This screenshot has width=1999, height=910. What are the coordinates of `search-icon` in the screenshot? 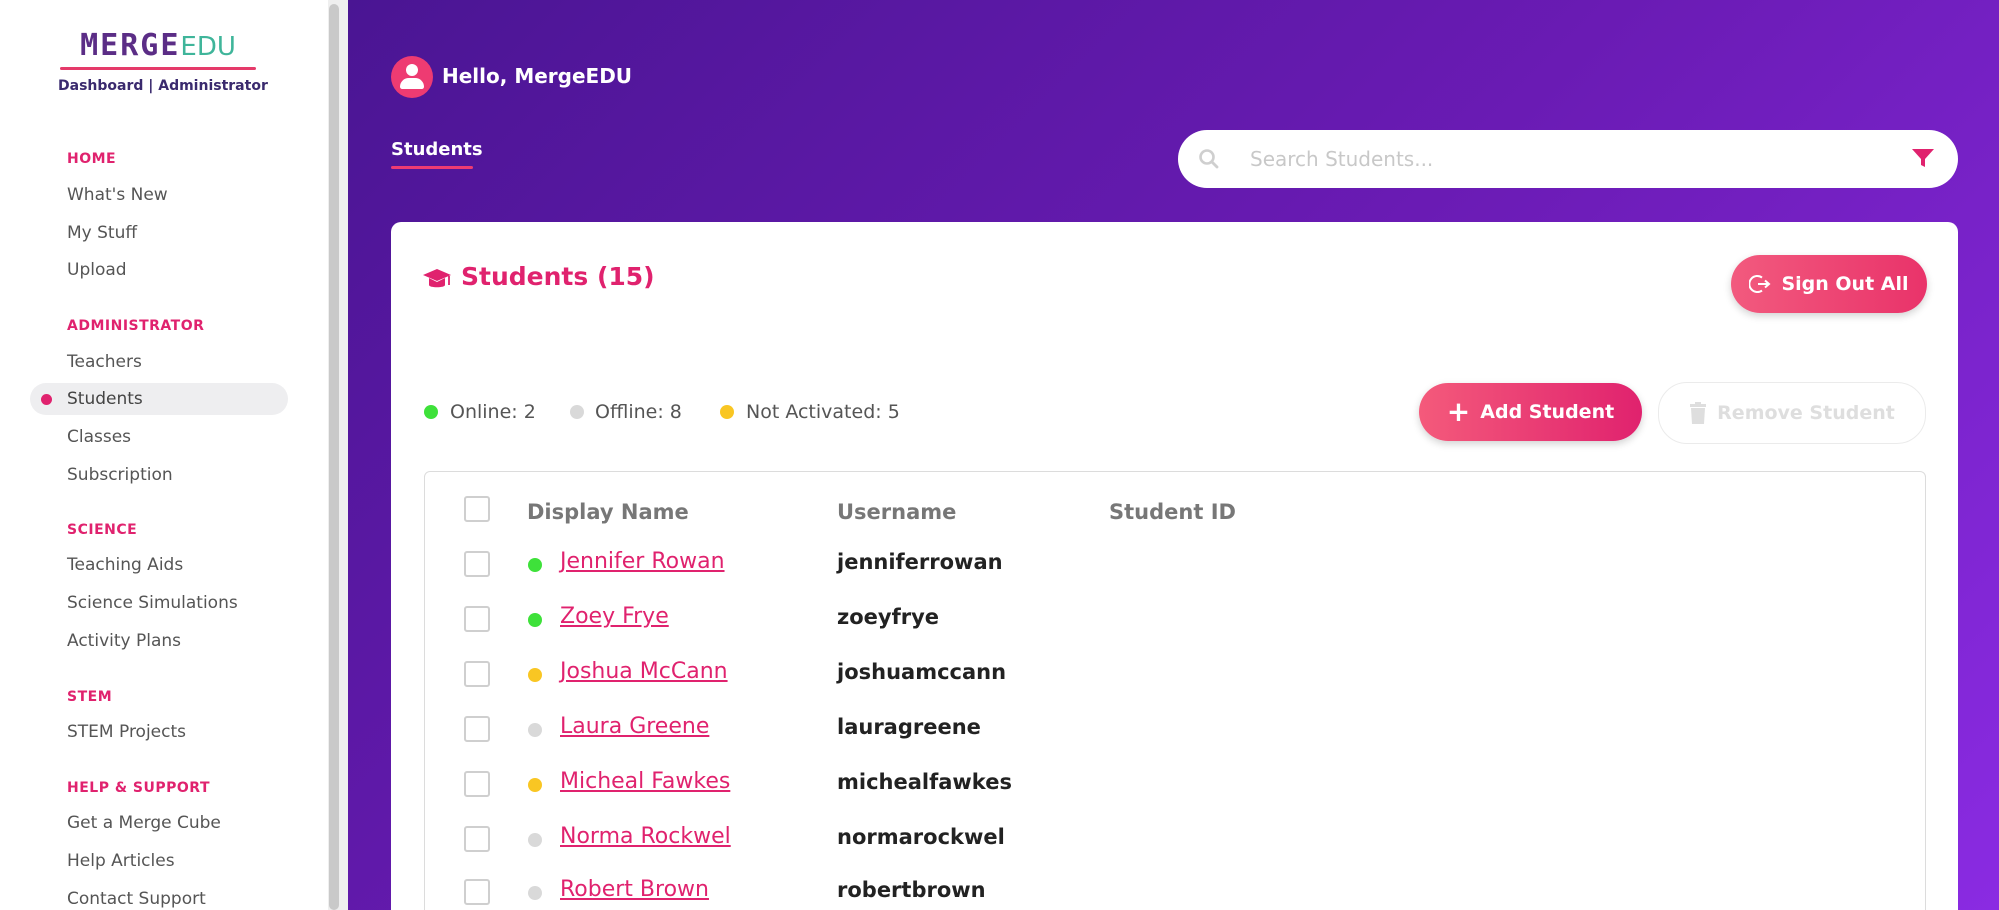 It's located at (1209, 159).